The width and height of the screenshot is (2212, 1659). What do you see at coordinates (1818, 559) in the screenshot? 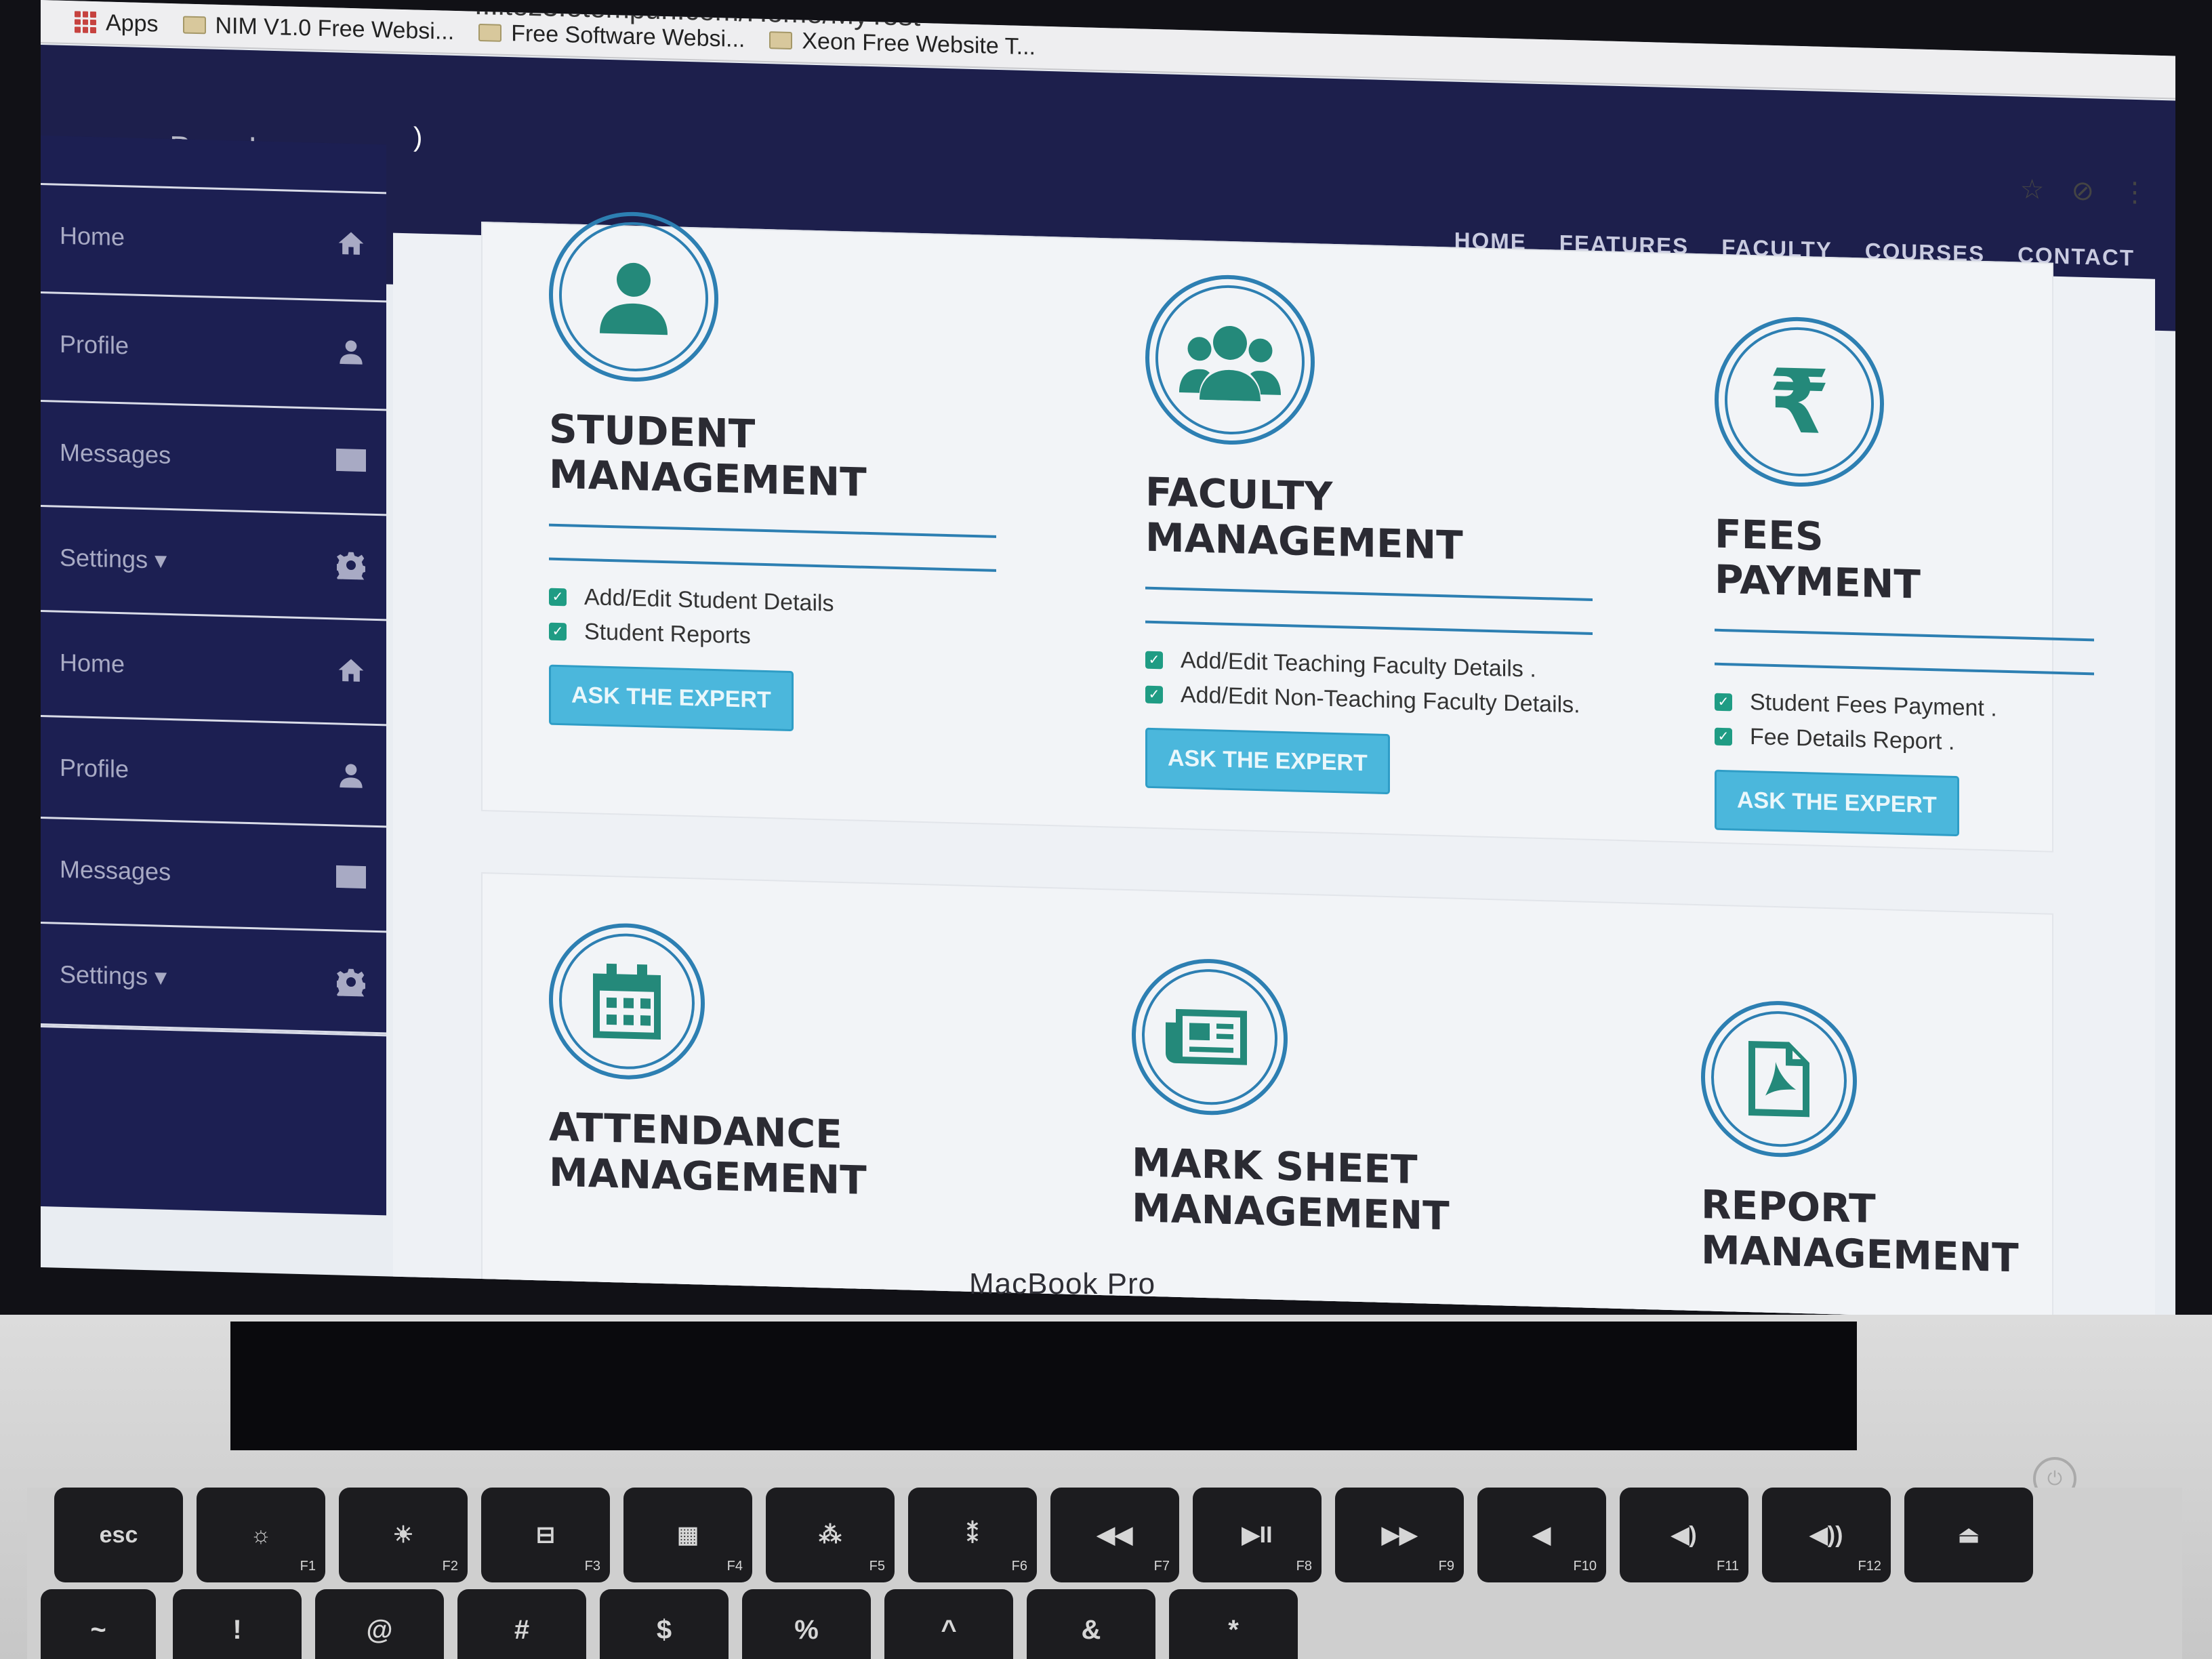
I see `feature-title: FEES PAYMENT` at bounding box center [1818, 559].